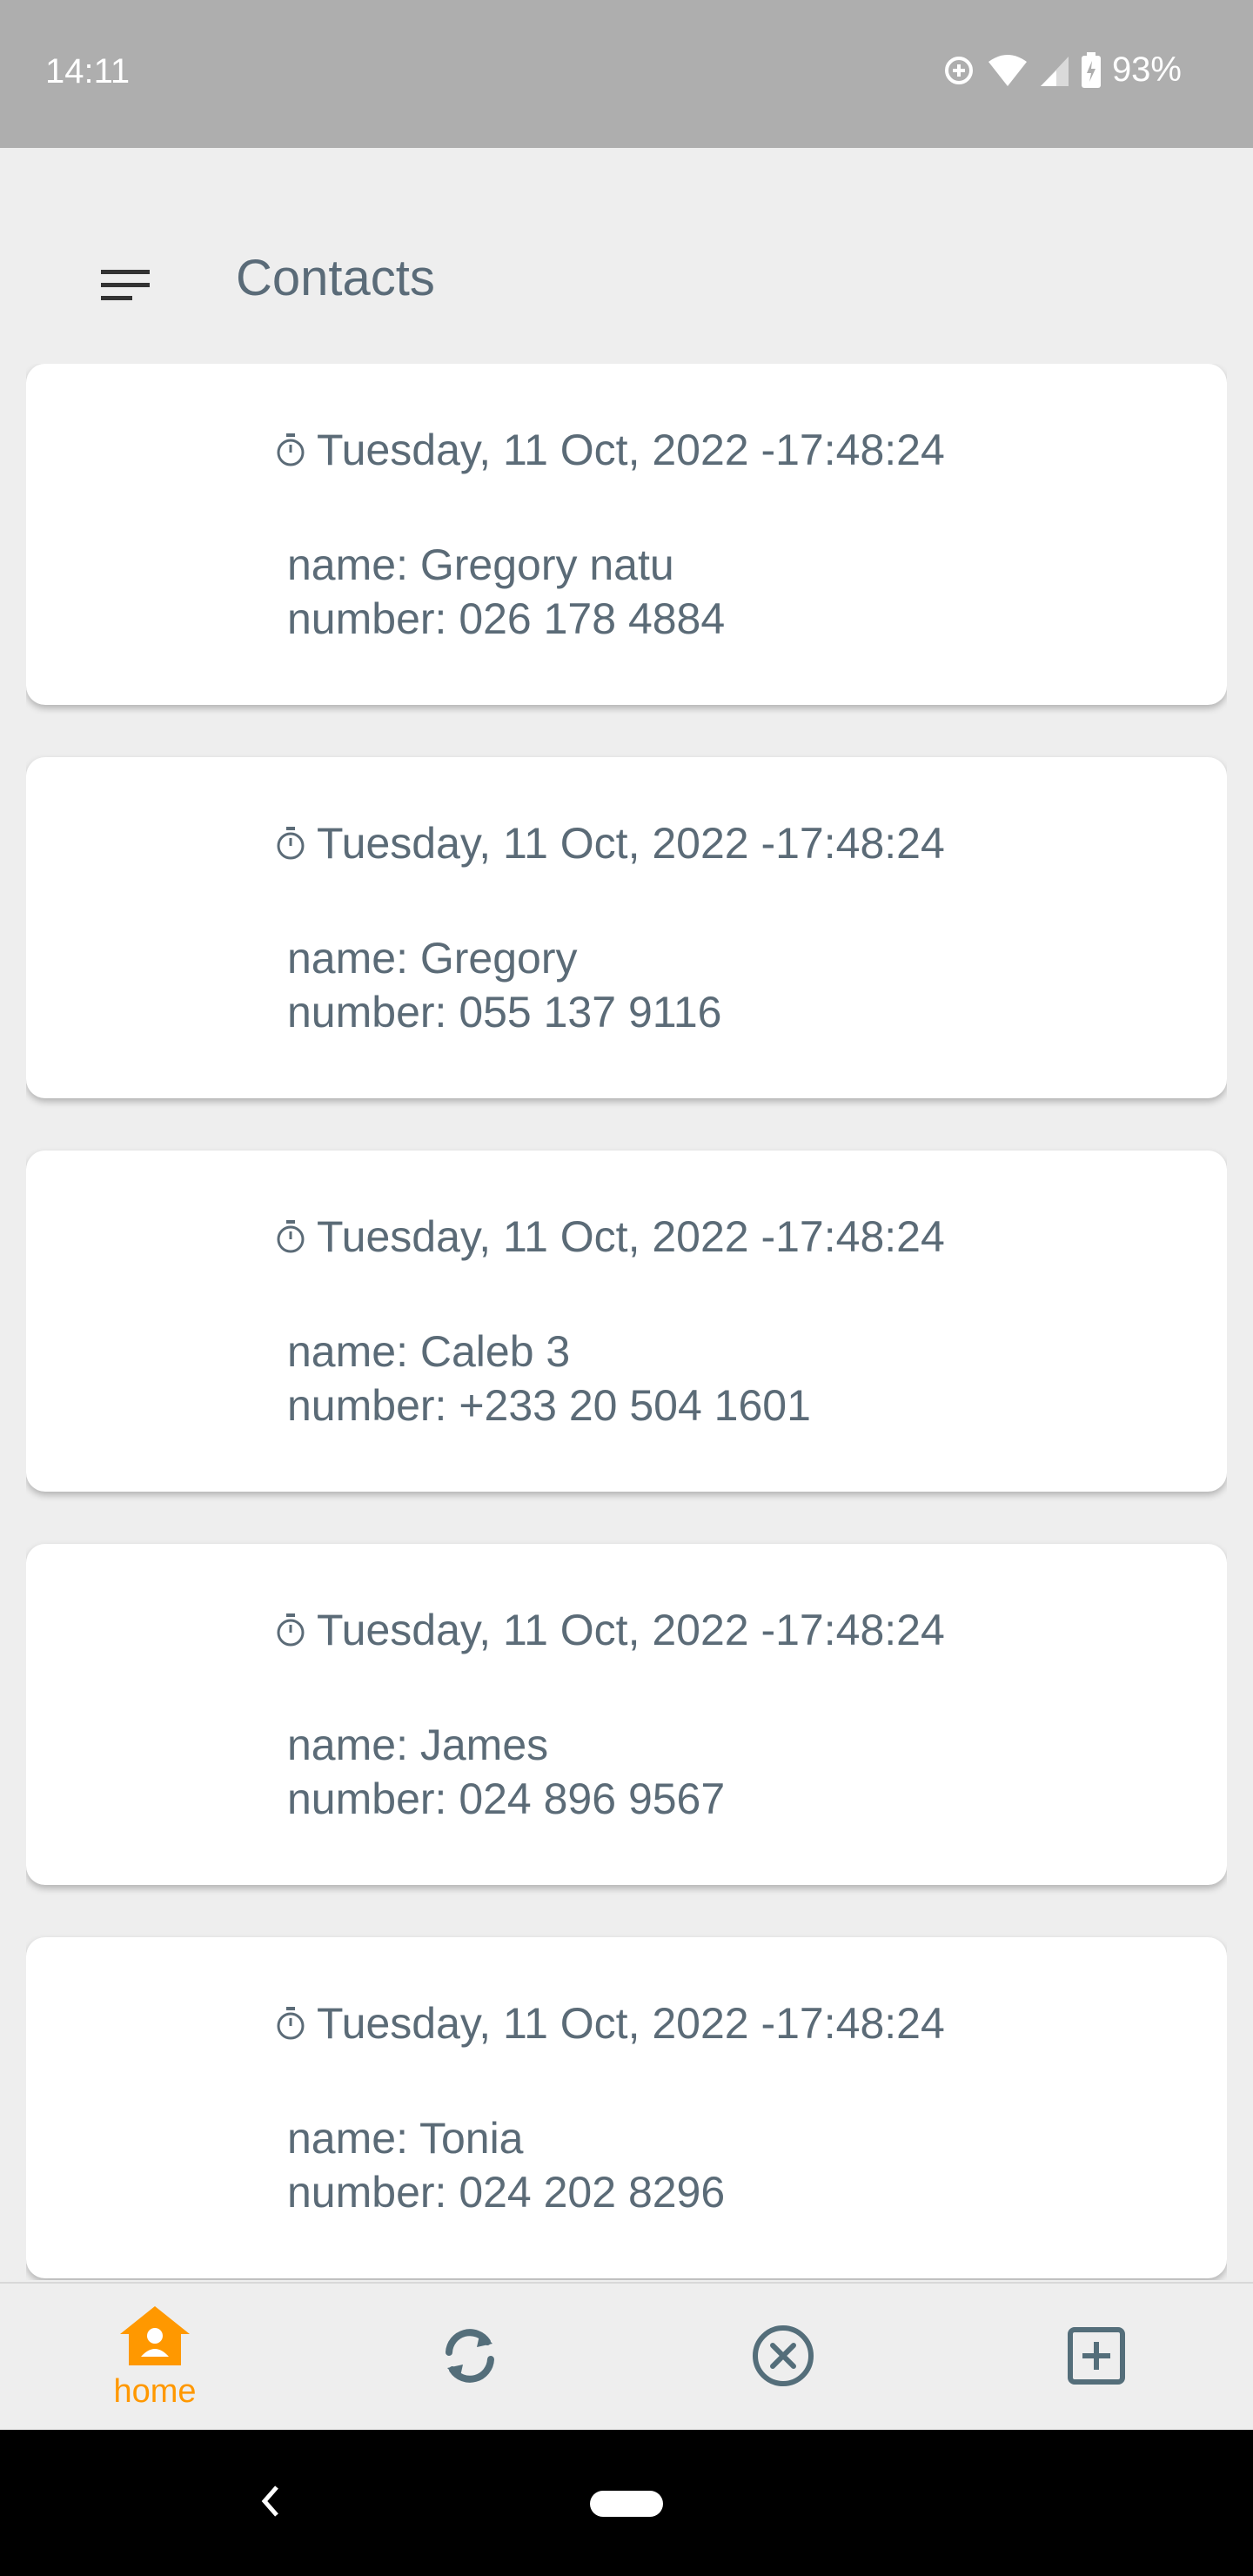  Describe the element at coordinates (1008, 71) in the screenshot. I see `wifi-icon` at that location.